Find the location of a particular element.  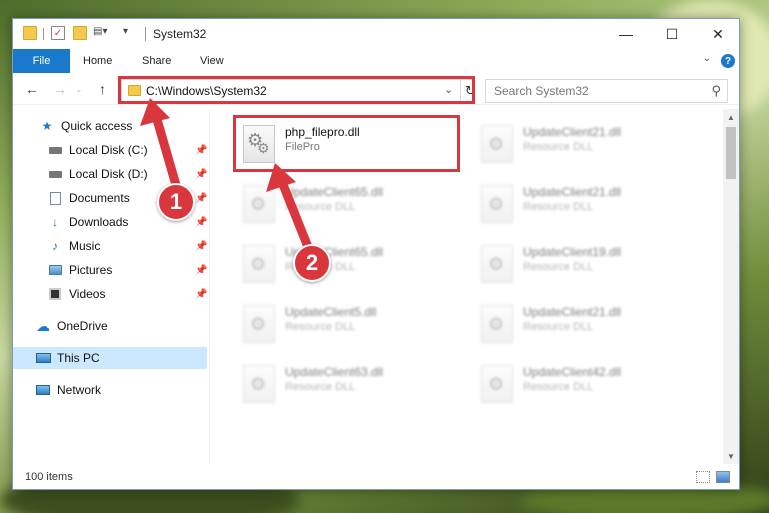

folder-icon is located at coordinates (134, 90).